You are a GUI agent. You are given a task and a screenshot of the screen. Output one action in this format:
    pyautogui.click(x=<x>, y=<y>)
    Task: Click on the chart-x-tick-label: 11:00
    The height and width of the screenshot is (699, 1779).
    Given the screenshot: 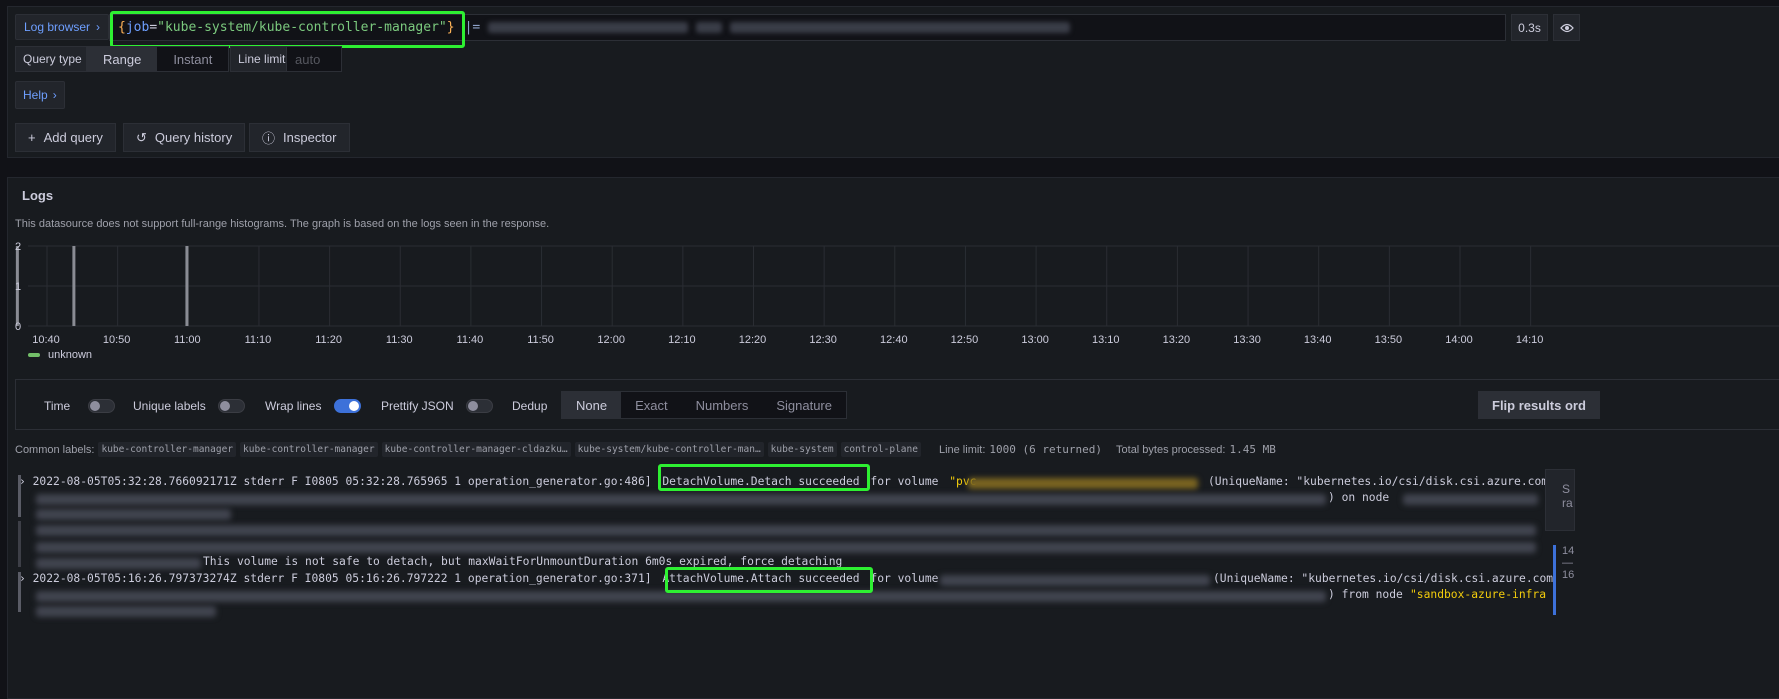 What is the action you would take?
    pyautogui.click(x=187, y=340)
    